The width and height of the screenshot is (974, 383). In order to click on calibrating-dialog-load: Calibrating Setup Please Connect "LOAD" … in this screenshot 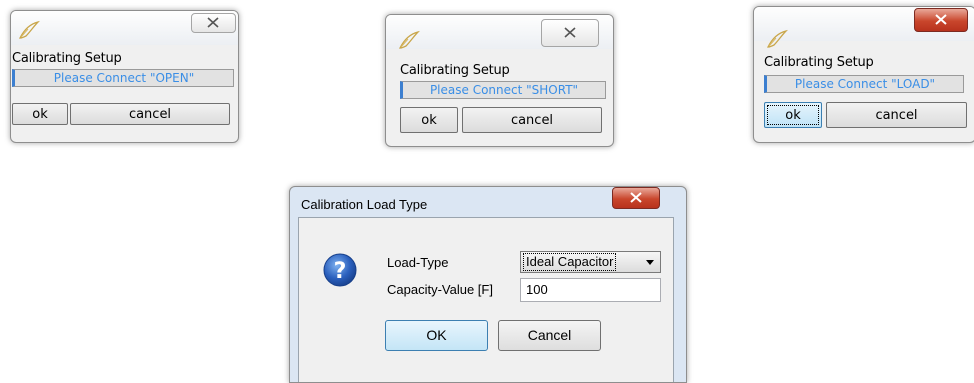, I will do `click(863, 74)`.